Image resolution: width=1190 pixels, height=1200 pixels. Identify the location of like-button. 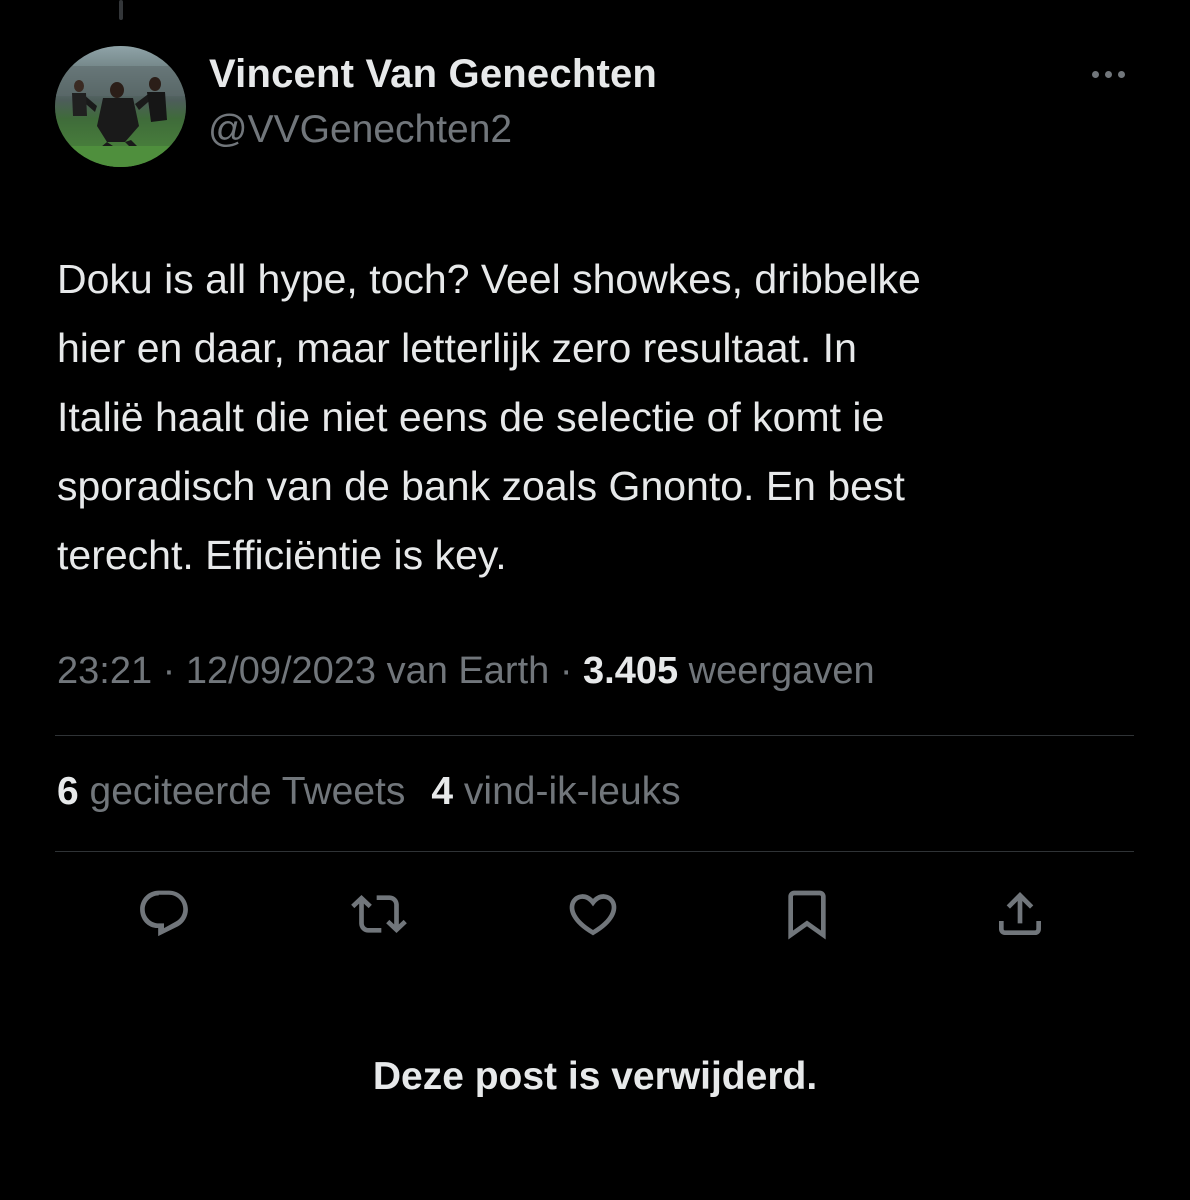
(593, 914).